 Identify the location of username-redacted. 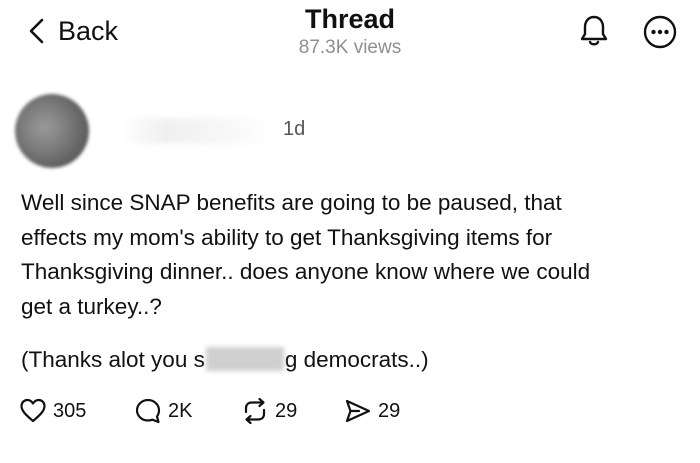
(195, 131).